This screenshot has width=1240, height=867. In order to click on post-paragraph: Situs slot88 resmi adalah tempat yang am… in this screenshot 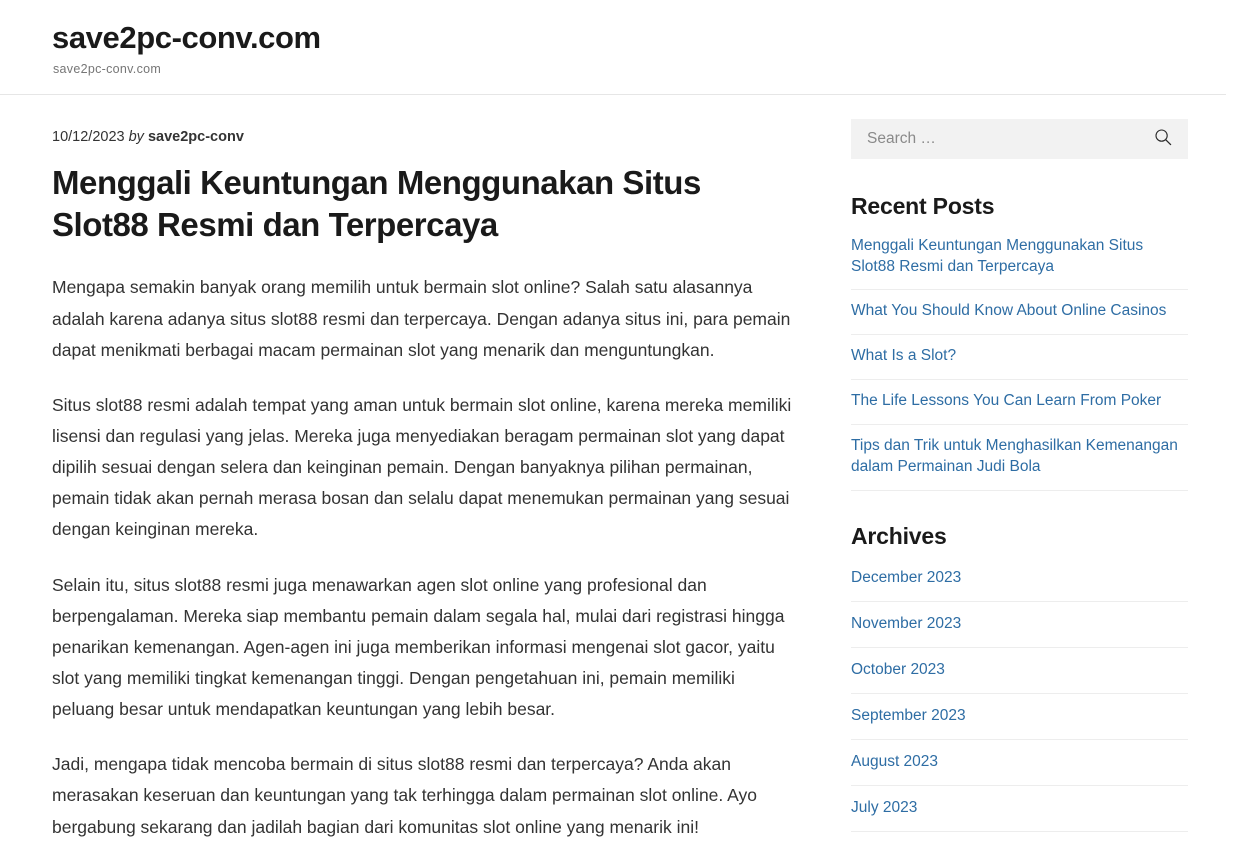, I will do `click(422, 467)`.